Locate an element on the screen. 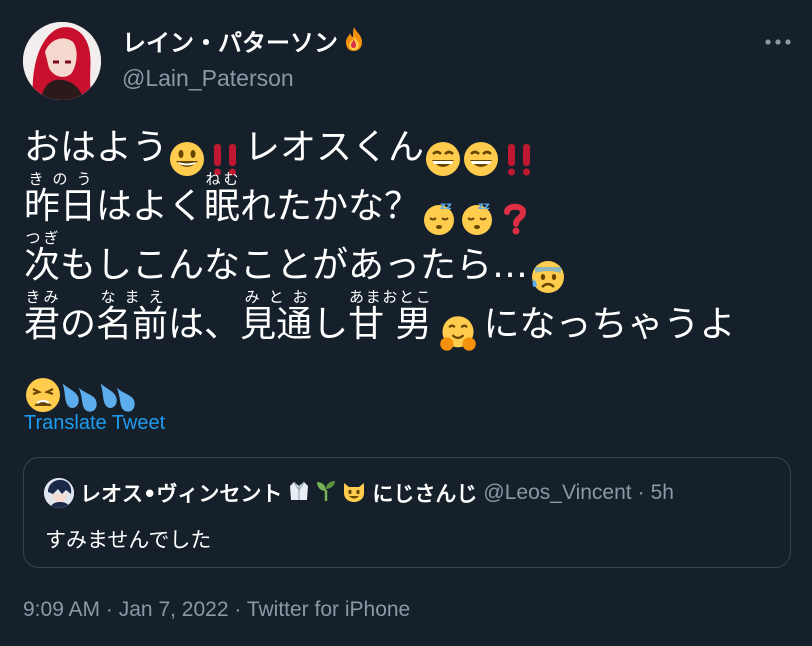 The width and height of the screenshot is (812, 646). text-segment: おはよう is located at coordinates (96, 147).